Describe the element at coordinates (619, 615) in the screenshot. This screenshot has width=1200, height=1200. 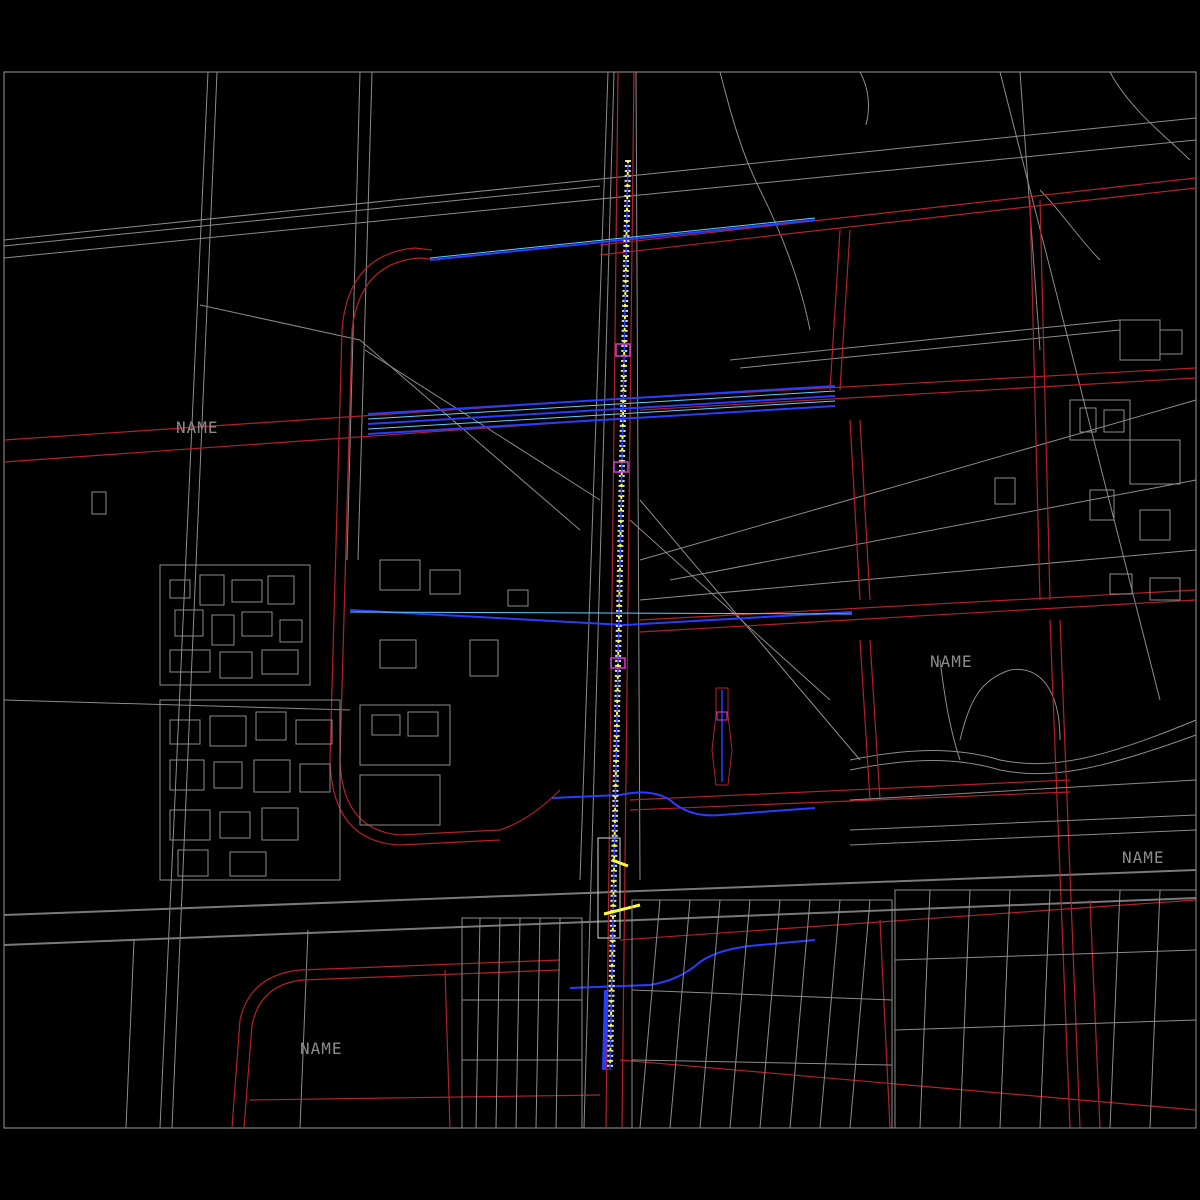
I see `central-alignment` at that location.